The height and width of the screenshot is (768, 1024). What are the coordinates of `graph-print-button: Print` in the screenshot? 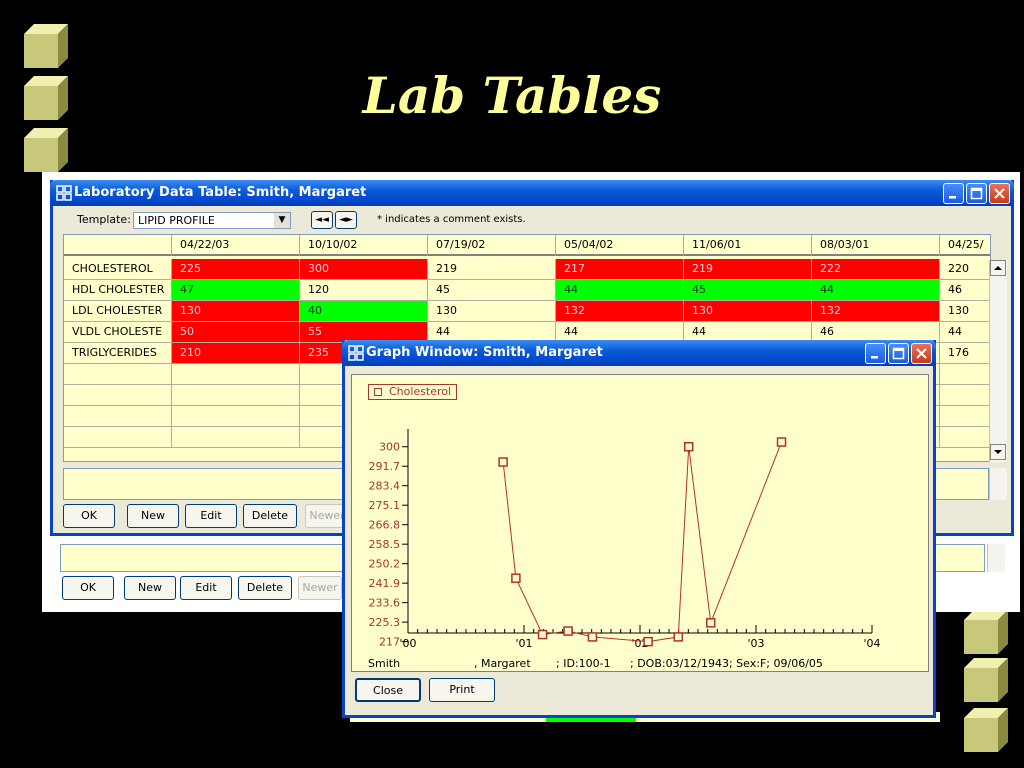 It's located at (462, 690).